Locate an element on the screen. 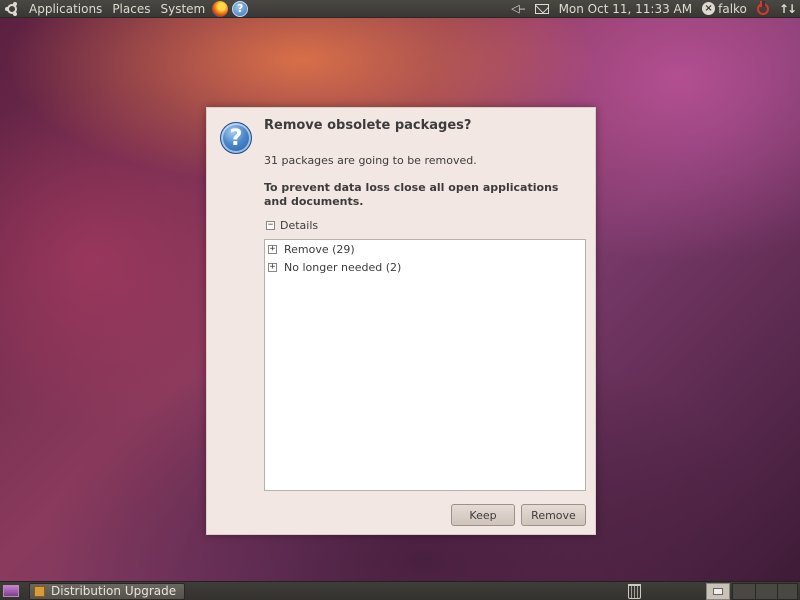 This screenshot has width=800, height=600. trash-icon is located at coordinates (634, 591).